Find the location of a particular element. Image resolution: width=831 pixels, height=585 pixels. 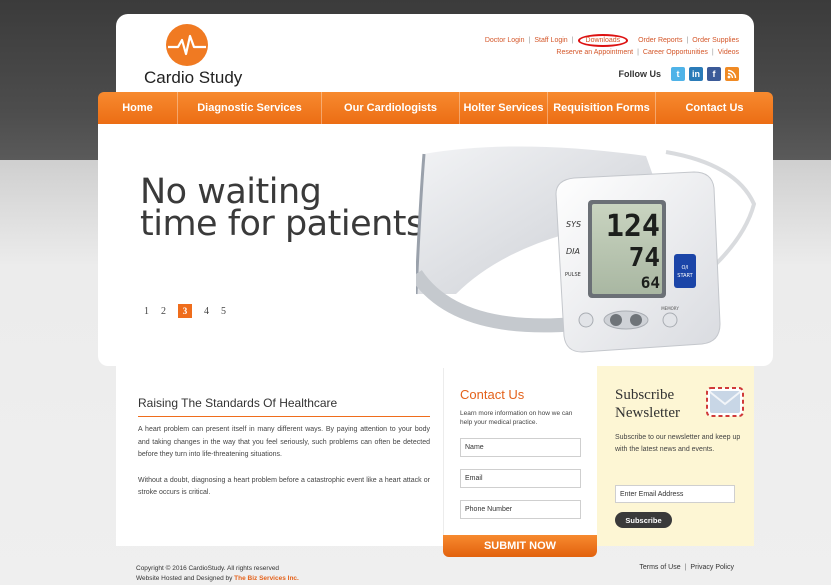

newsletter-email-input: Enter Email Address is located at coordinates (675, 494).